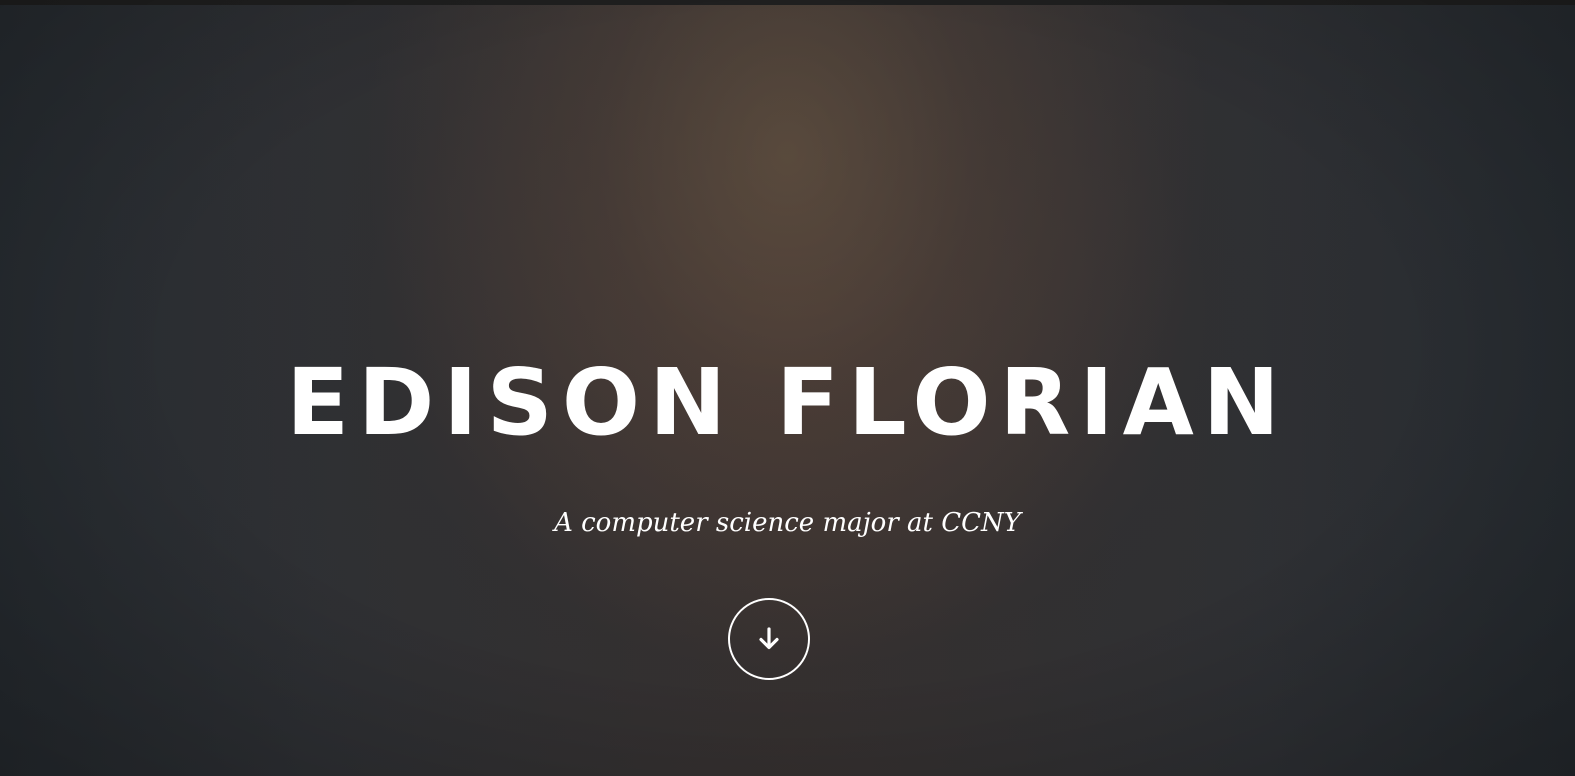 The image size is (1575, 776). Describe the element at coordinates (787, 402) in the screenshot. I see `hero-title: EDISON FLORIAN` at that location.